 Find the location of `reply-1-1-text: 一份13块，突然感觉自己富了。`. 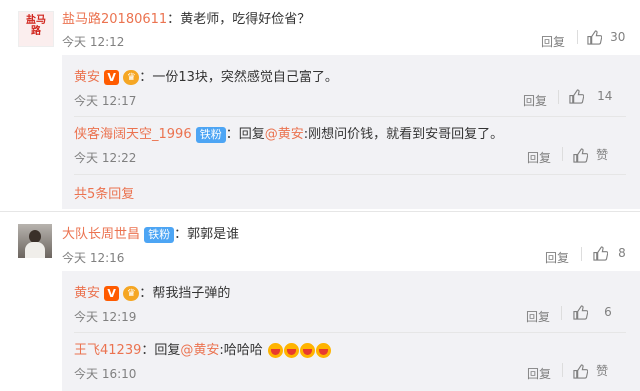

reply-1-1-text: 一份13块，突然感觉自己富了。 is located at coordinates (245, 77).